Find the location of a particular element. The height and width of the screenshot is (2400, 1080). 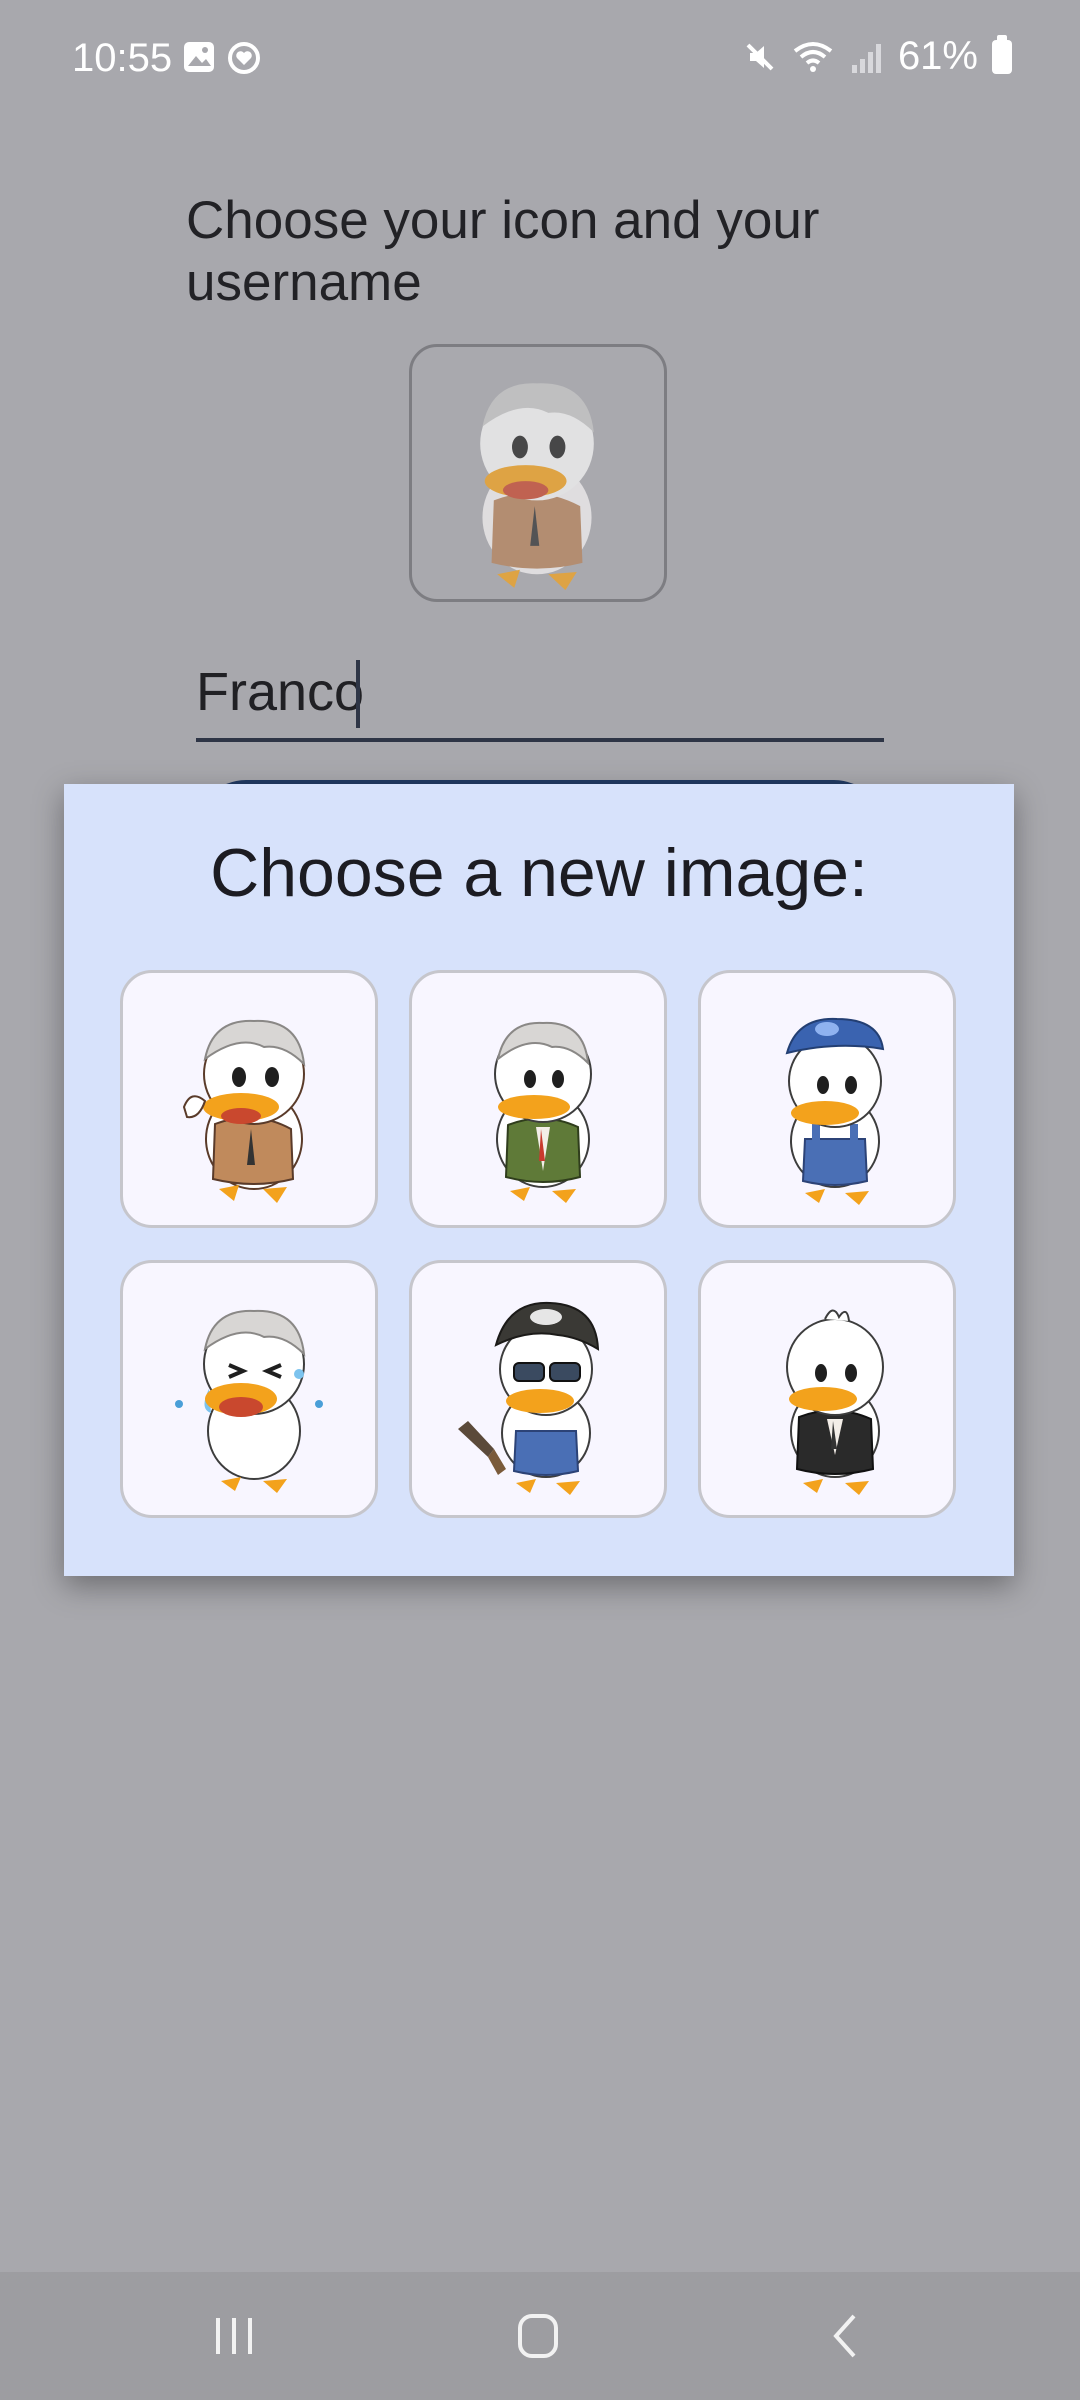

signal-icon is located at coordinates (866, 58).